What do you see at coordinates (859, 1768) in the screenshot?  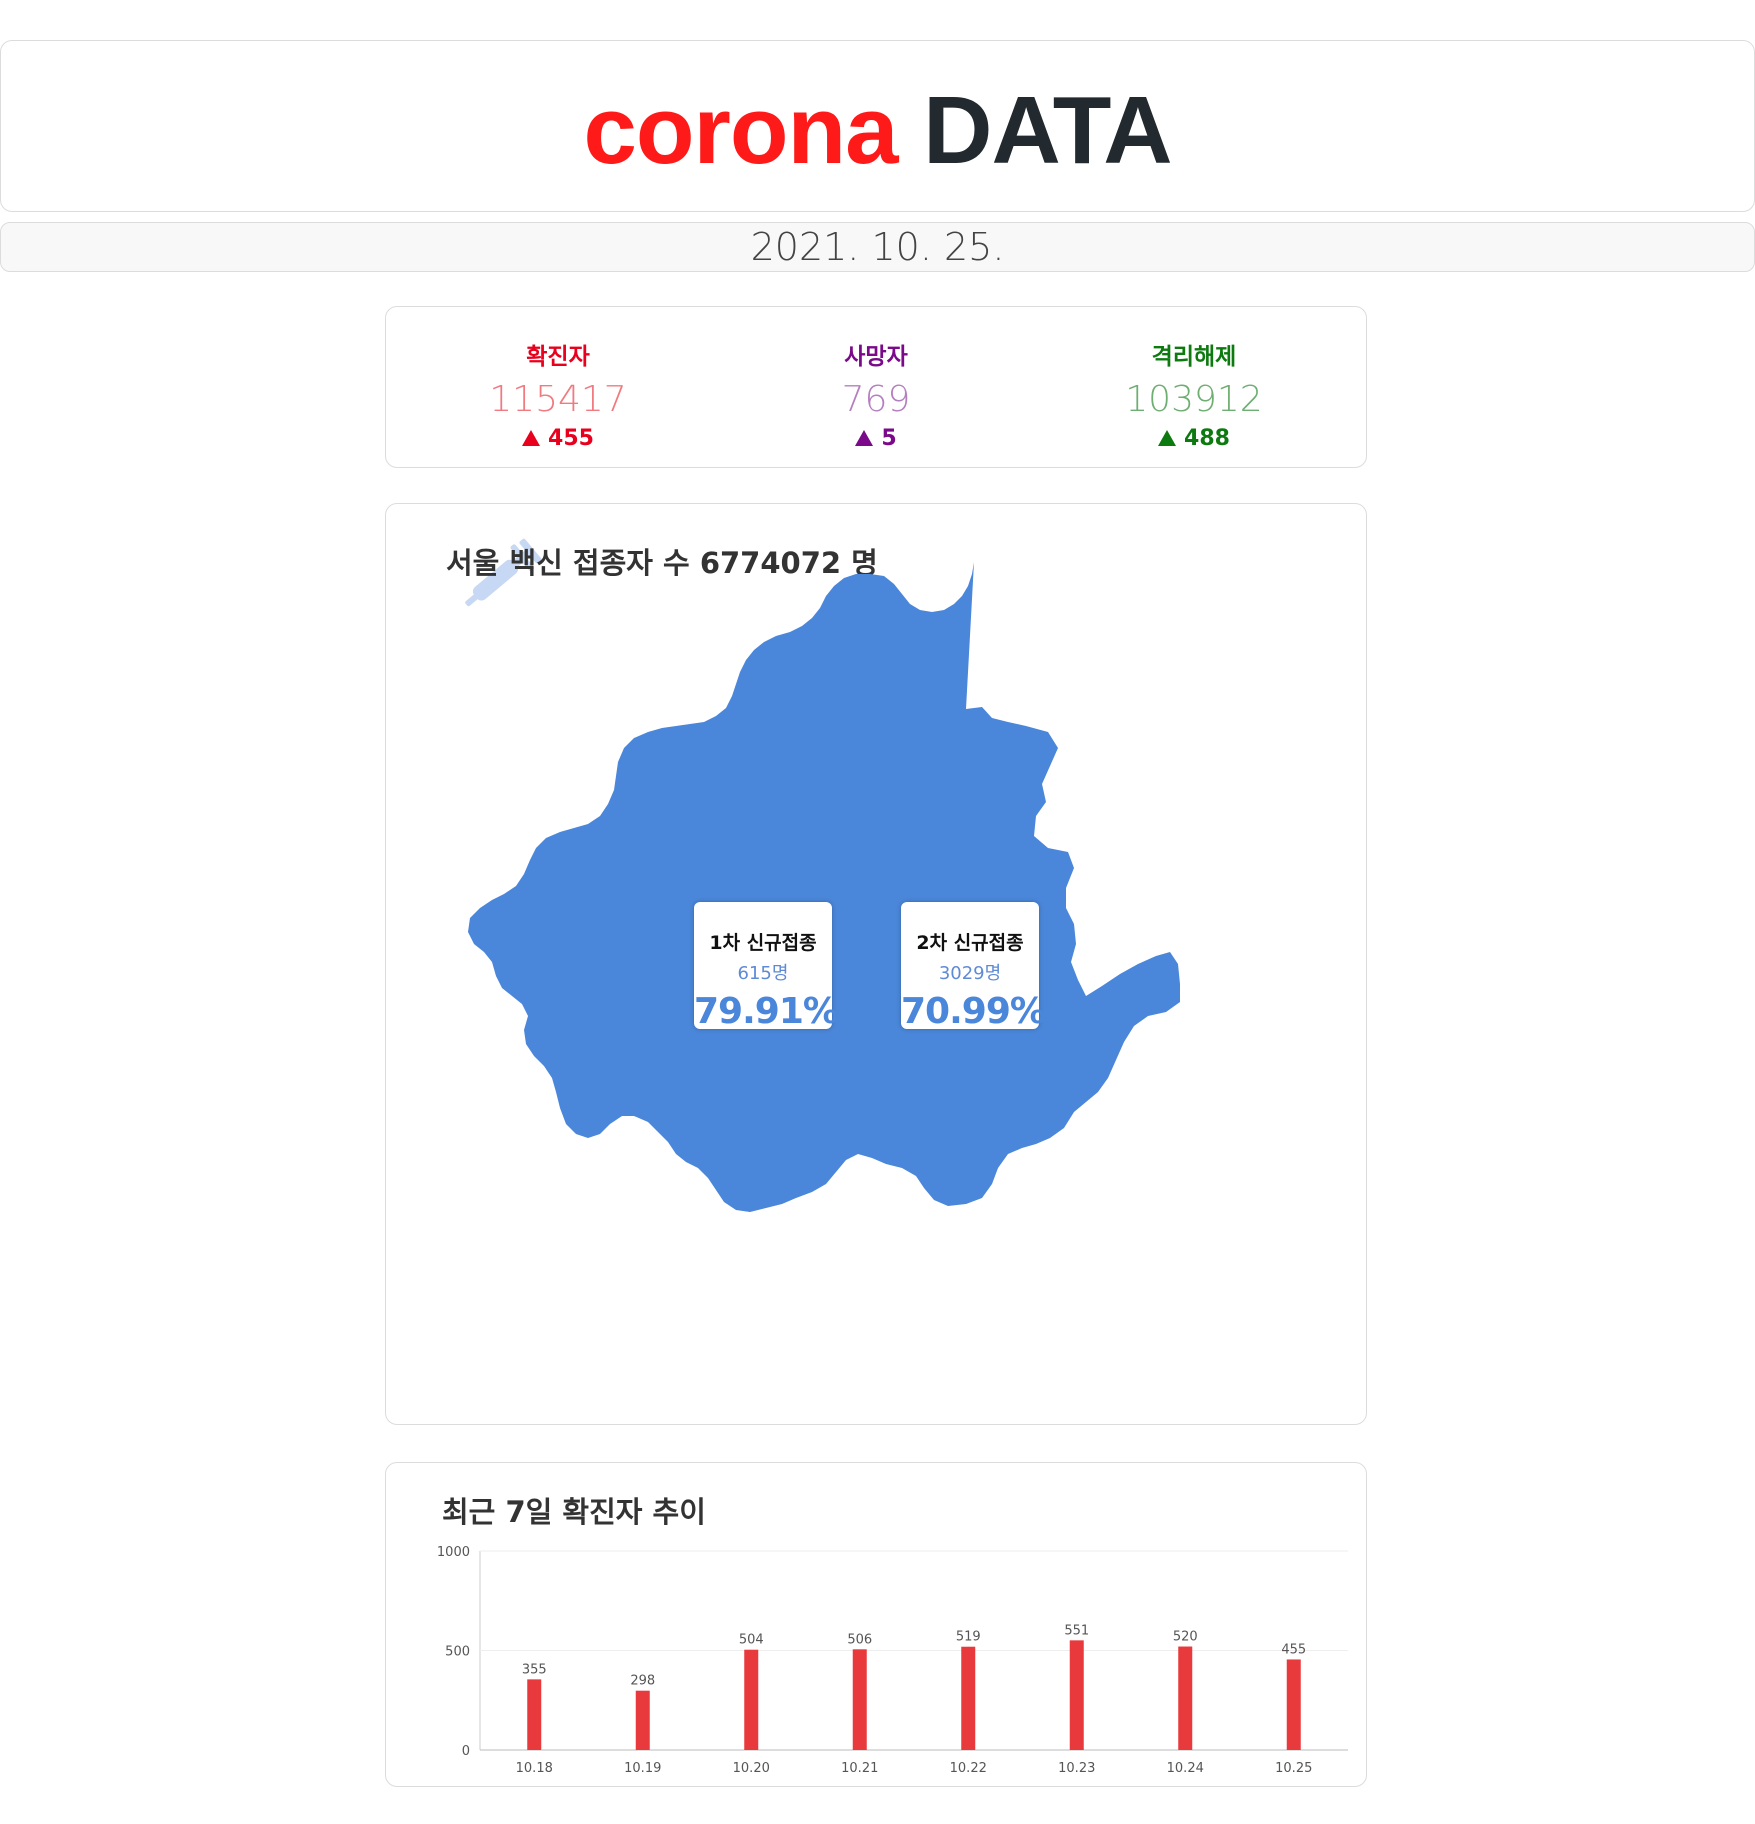 I see `x-tick-label: 10.21` at bounding box center [859, 1768].